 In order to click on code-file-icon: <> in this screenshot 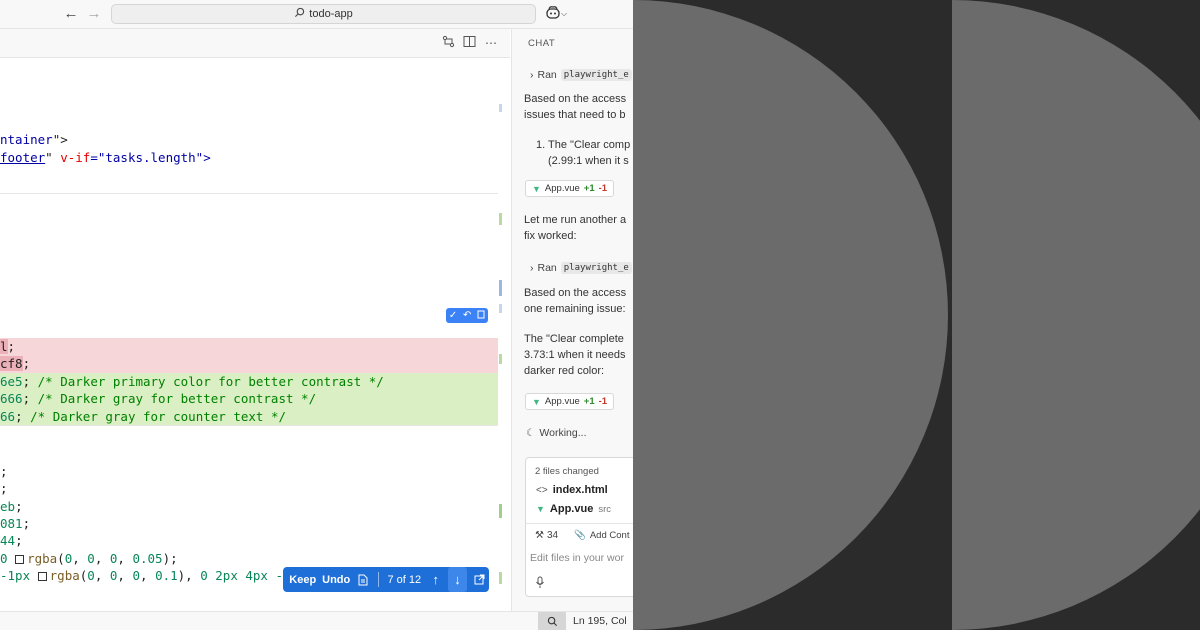, I will do `click(542, 490)`.